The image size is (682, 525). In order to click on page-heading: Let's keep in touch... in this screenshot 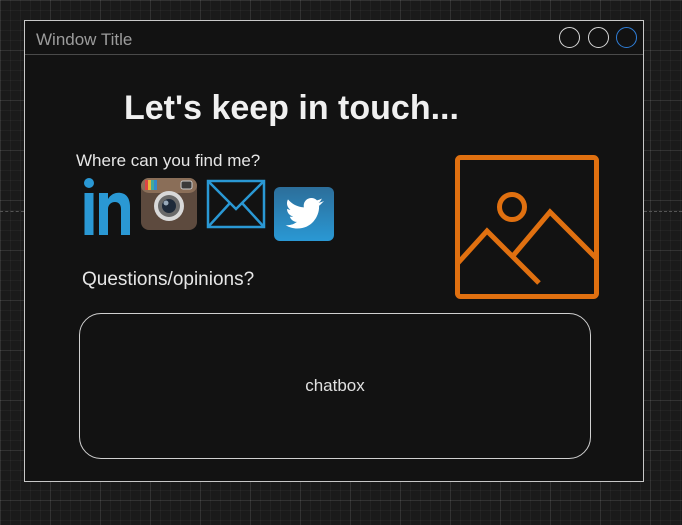, I will do `click(291, 108)`.